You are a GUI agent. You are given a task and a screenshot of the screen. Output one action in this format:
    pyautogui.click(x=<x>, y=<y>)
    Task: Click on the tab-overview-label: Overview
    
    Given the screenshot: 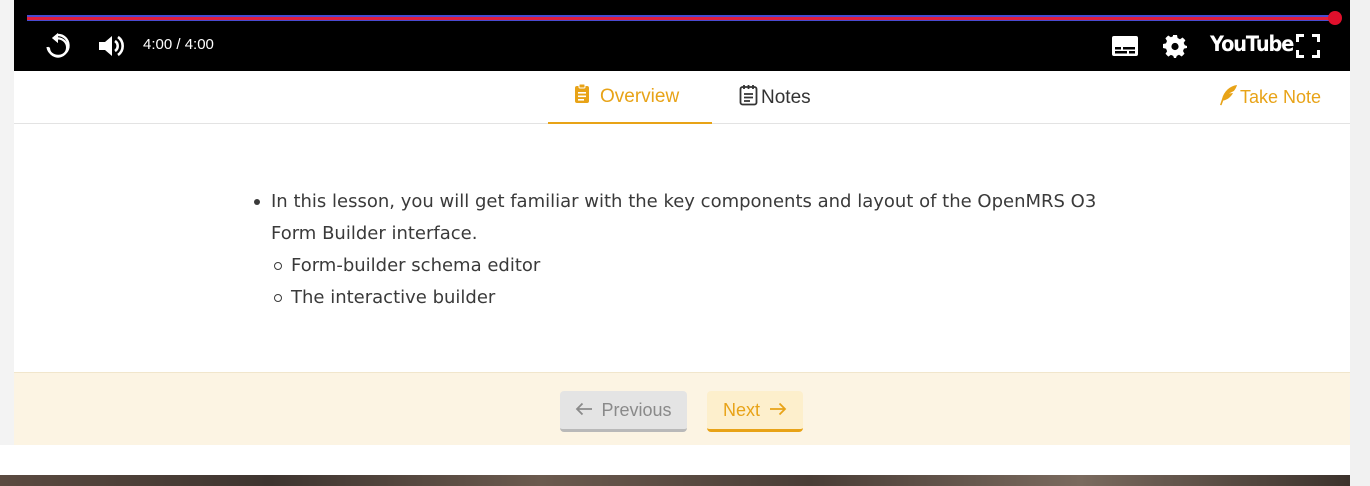 What is the action you would take?
    pyautogui.click(x=640, y=96)
    